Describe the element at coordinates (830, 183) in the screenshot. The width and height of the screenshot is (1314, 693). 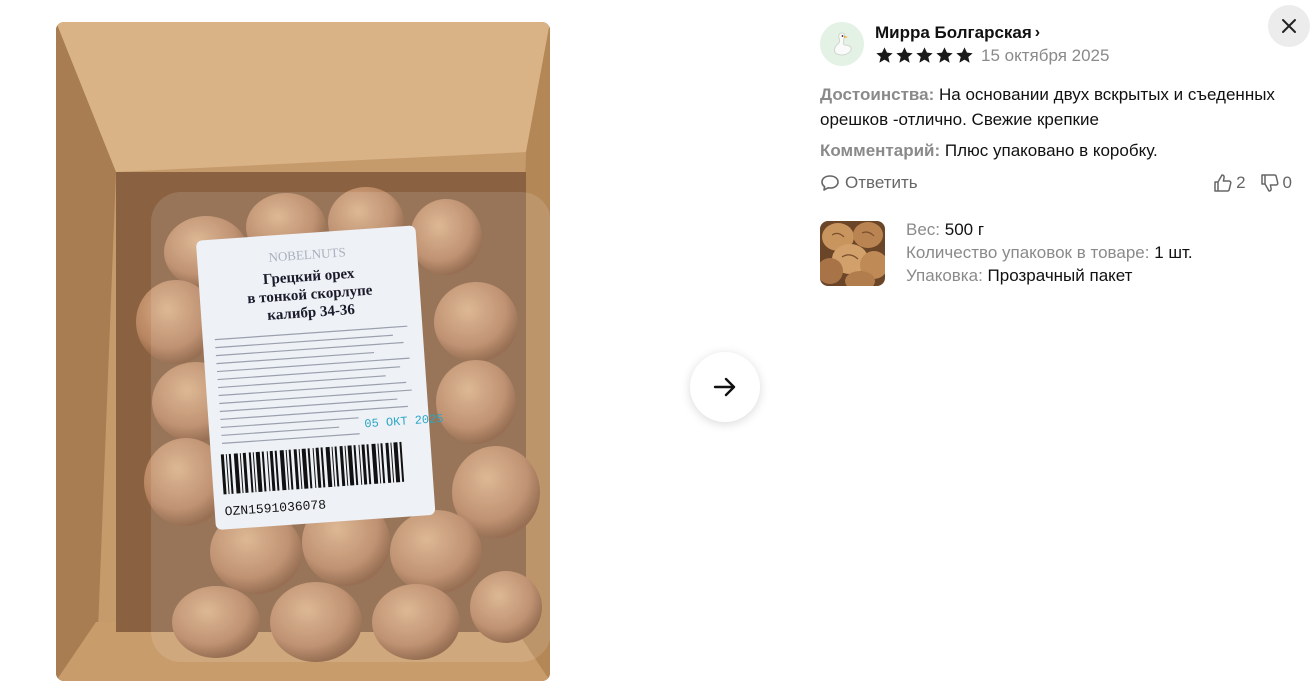
I see `chat-bubble-icon` at that location.